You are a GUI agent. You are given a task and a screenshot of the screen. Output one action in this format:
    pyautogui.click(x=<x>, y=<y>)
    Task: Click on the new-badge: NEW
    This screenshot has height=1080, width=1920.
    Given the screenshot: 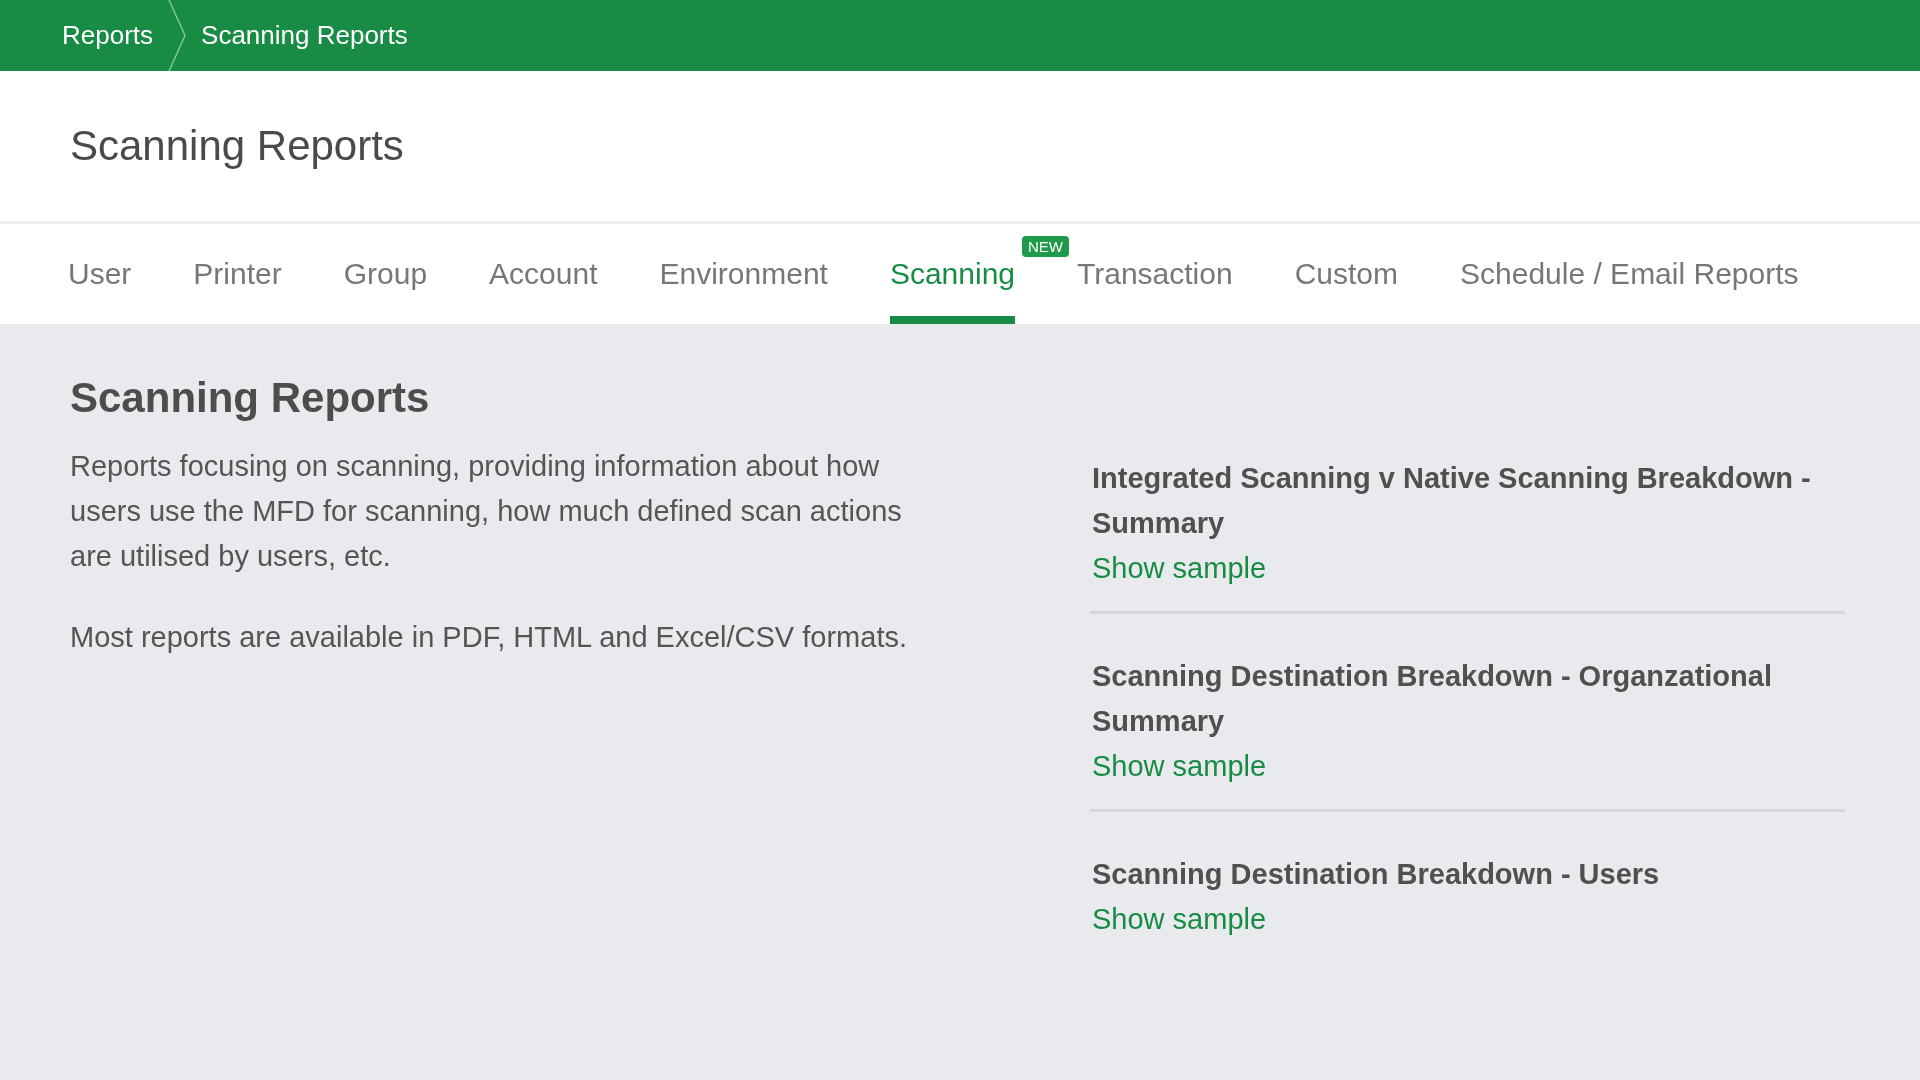 What is the action you would take?
    pyautogui.click(x=1046, y=246)
    